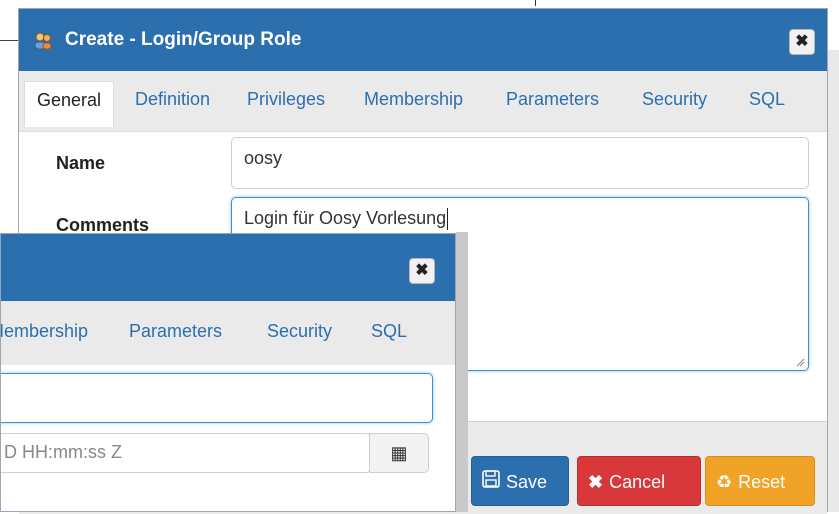  I want to click on name-value: oosy, so click(263, 158).